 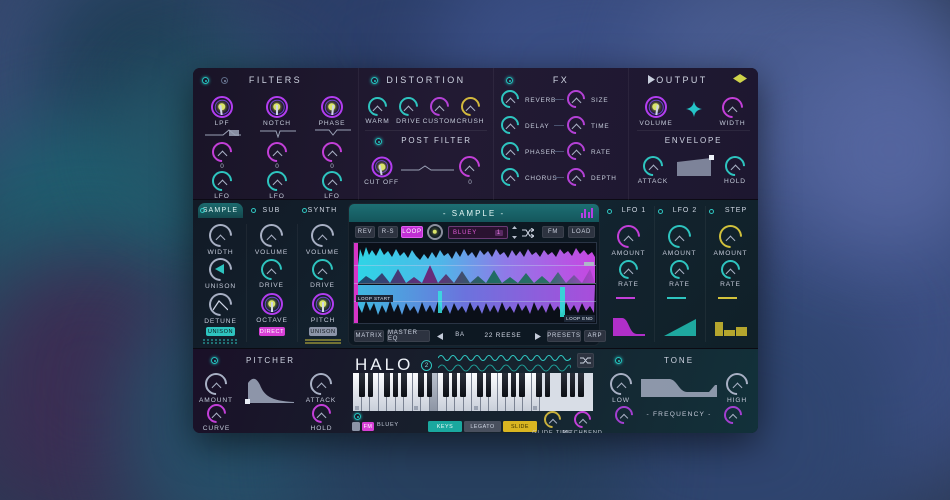 What do you see at coordinates (586, 213) in the screenshot?
I see `spectrum-icon` at bounding box center [586, 213].